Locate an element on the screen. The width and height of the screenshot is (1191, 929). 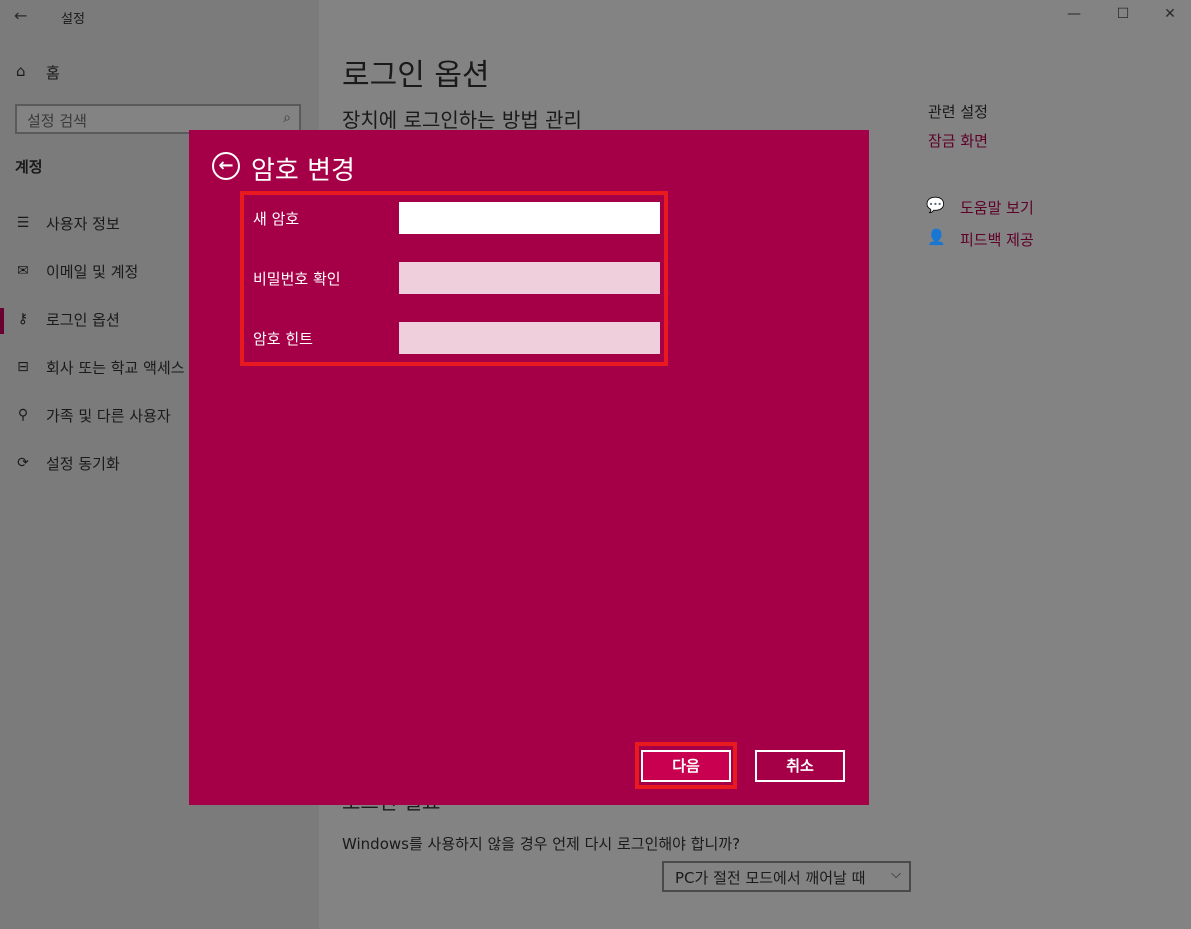
confirm-password-label: 비밀번호 확인 is located at coordinates (297, 279).